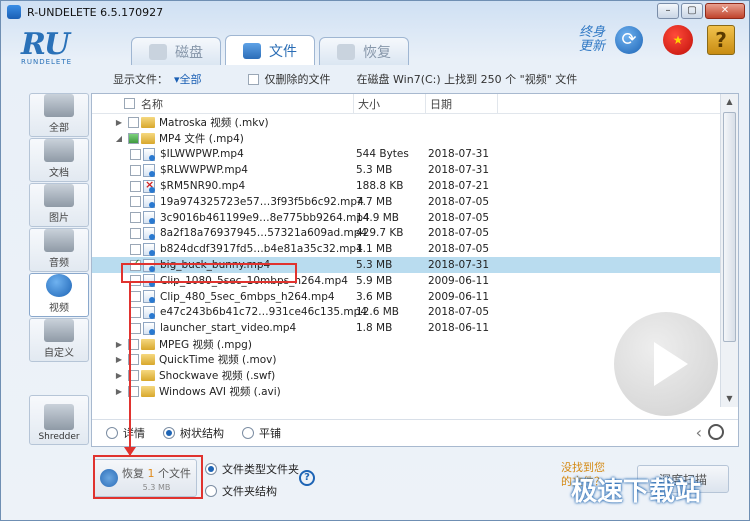 The height and width of the screenshot is (521, 750). Describe the element at coordinates (59, 115) in the screenshot. I see `sidebar-item-all: 全部` at that location.